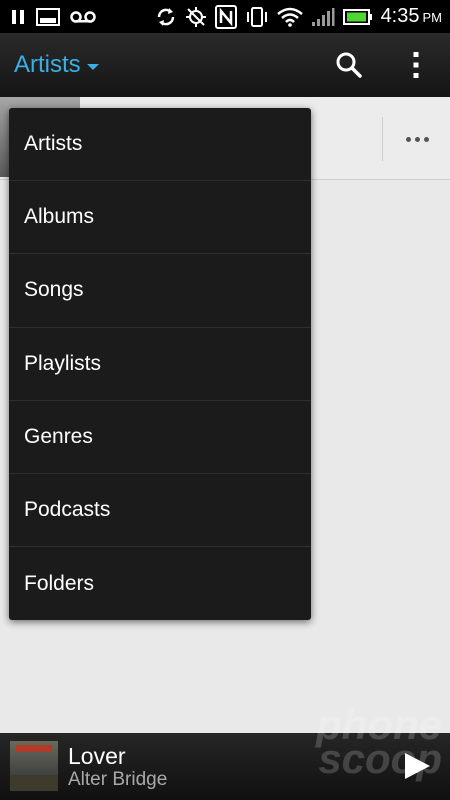 The image size is (450, 800). What do you see at coordinates (83, 17) in the screenshot?
I see `voicemail-icon` at bounding box center [83, 17].